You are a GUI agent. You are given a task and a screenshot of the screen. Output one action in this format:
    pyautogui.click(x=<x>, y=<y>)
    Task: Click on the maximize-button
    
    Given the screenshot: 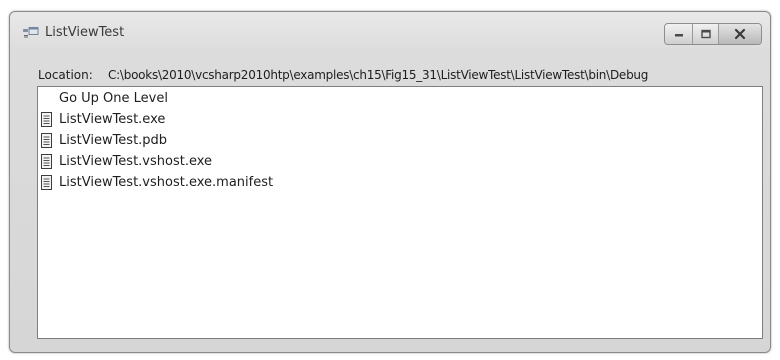 What is the action you would take?
    pyautogui.click(x=706, y=34)
    